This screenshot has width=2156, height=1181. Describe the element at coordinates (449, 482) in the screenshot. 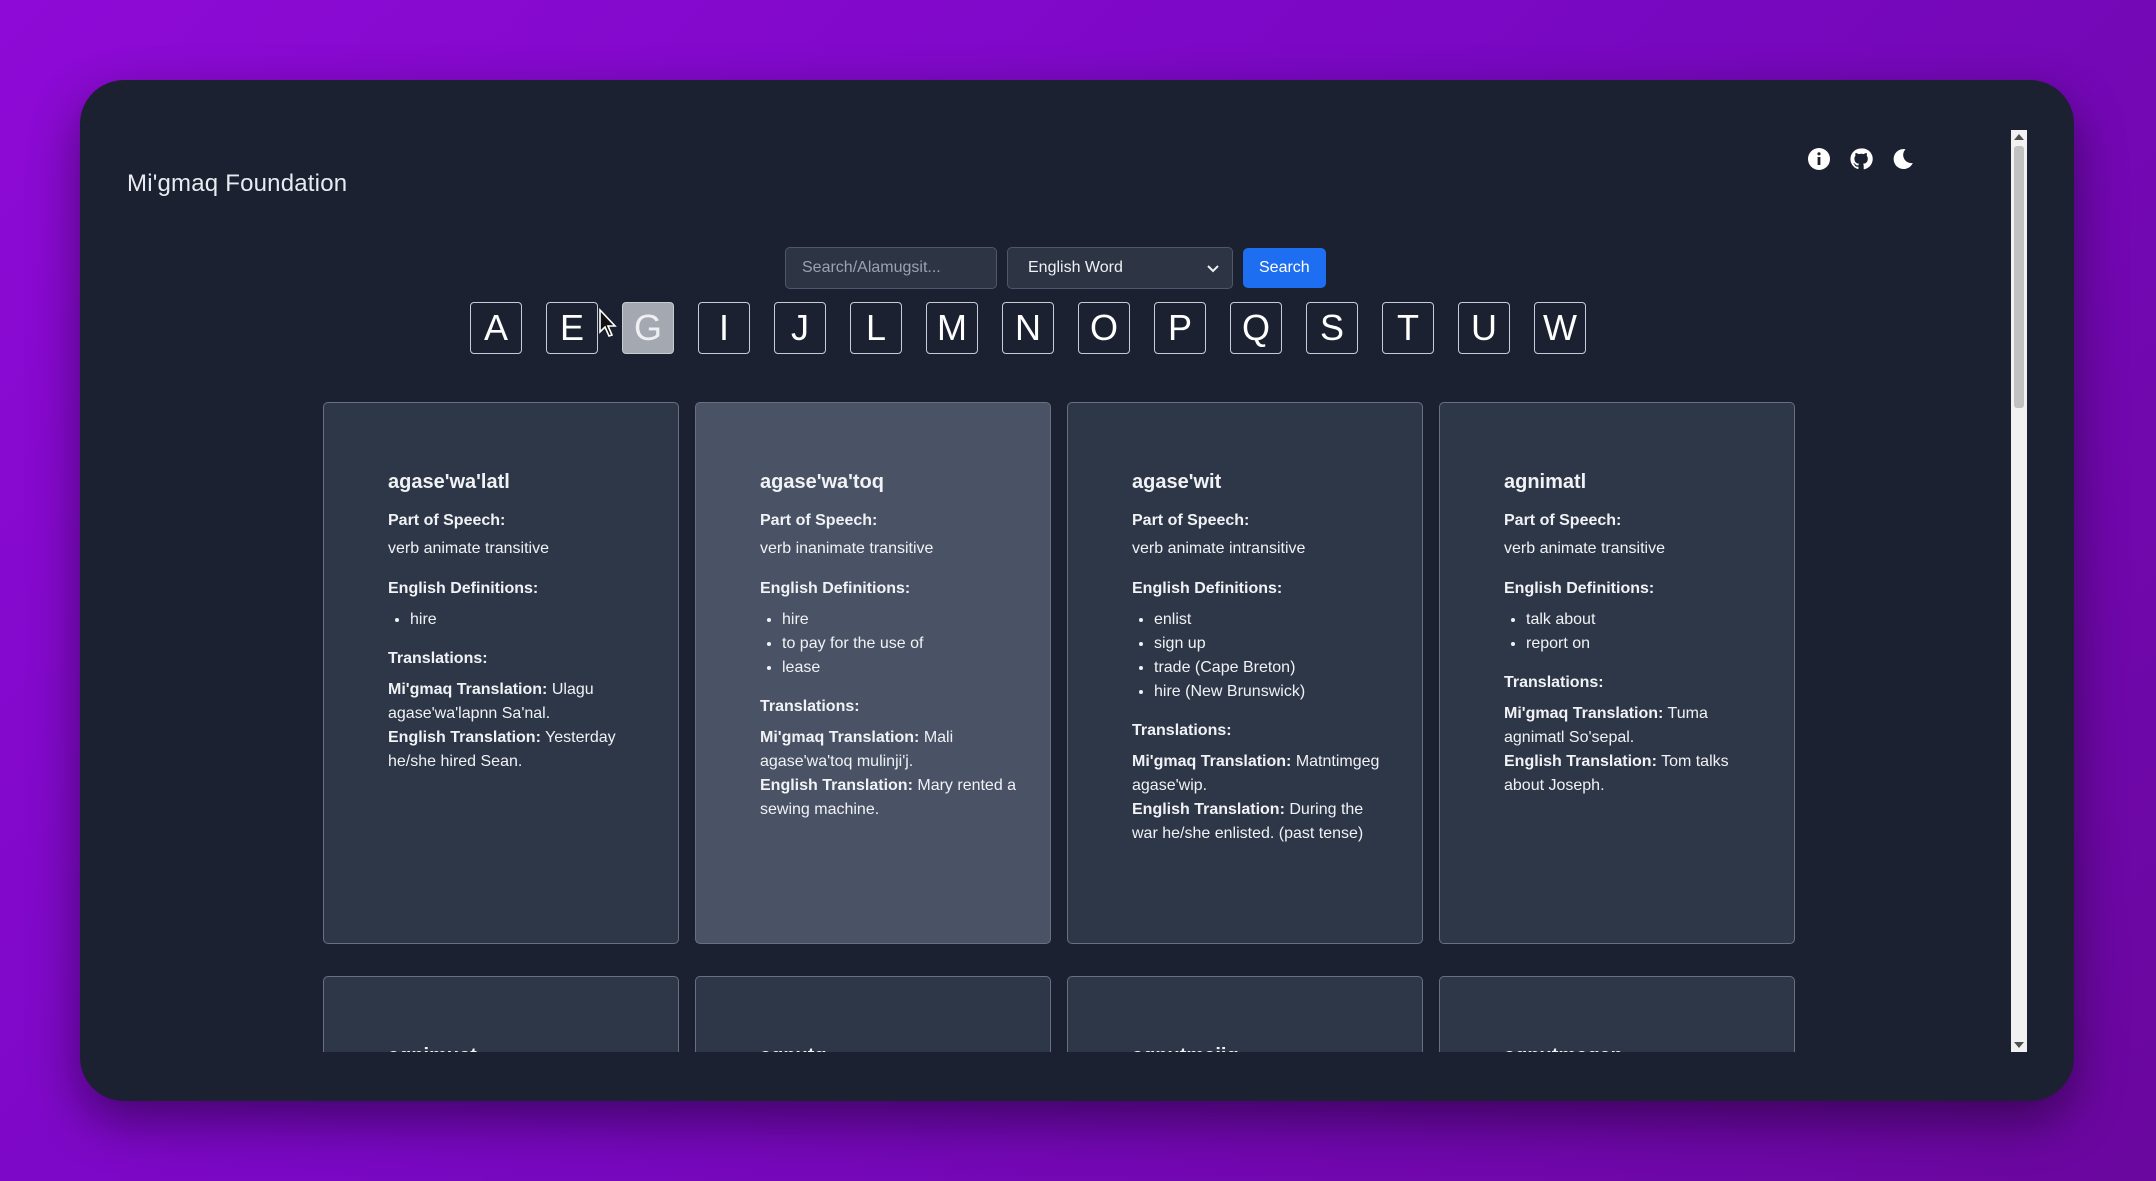

I see `card-word: agase'wa'latl` at that location.